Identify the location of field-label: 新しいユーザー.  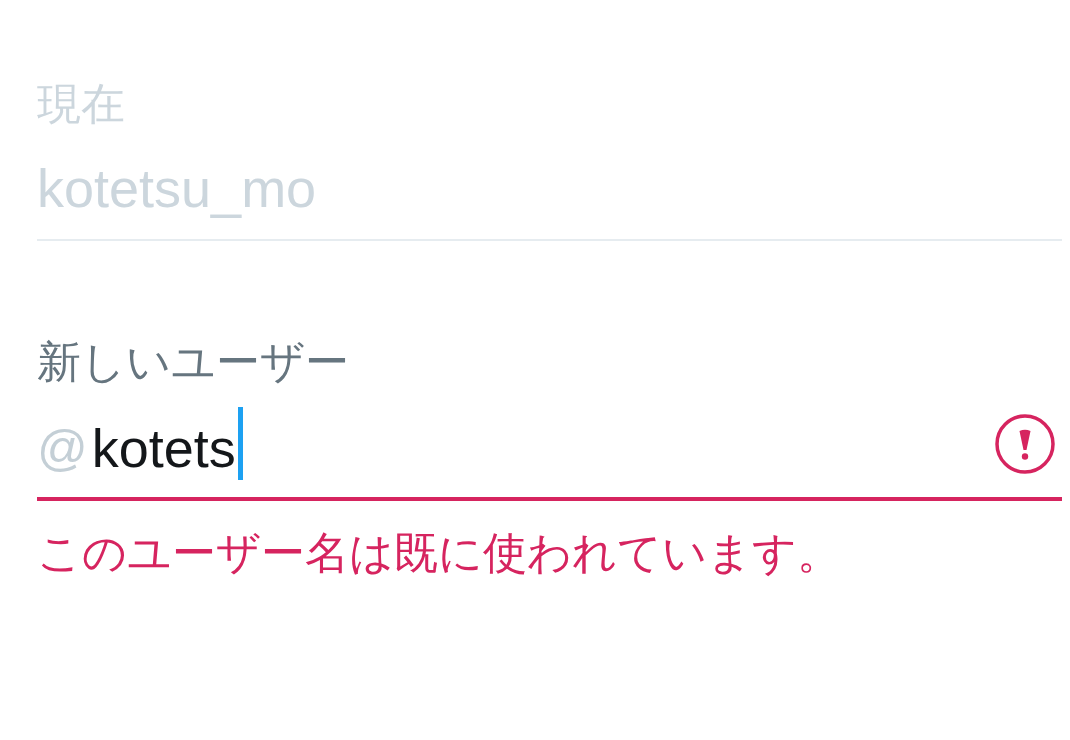
(193, 362).